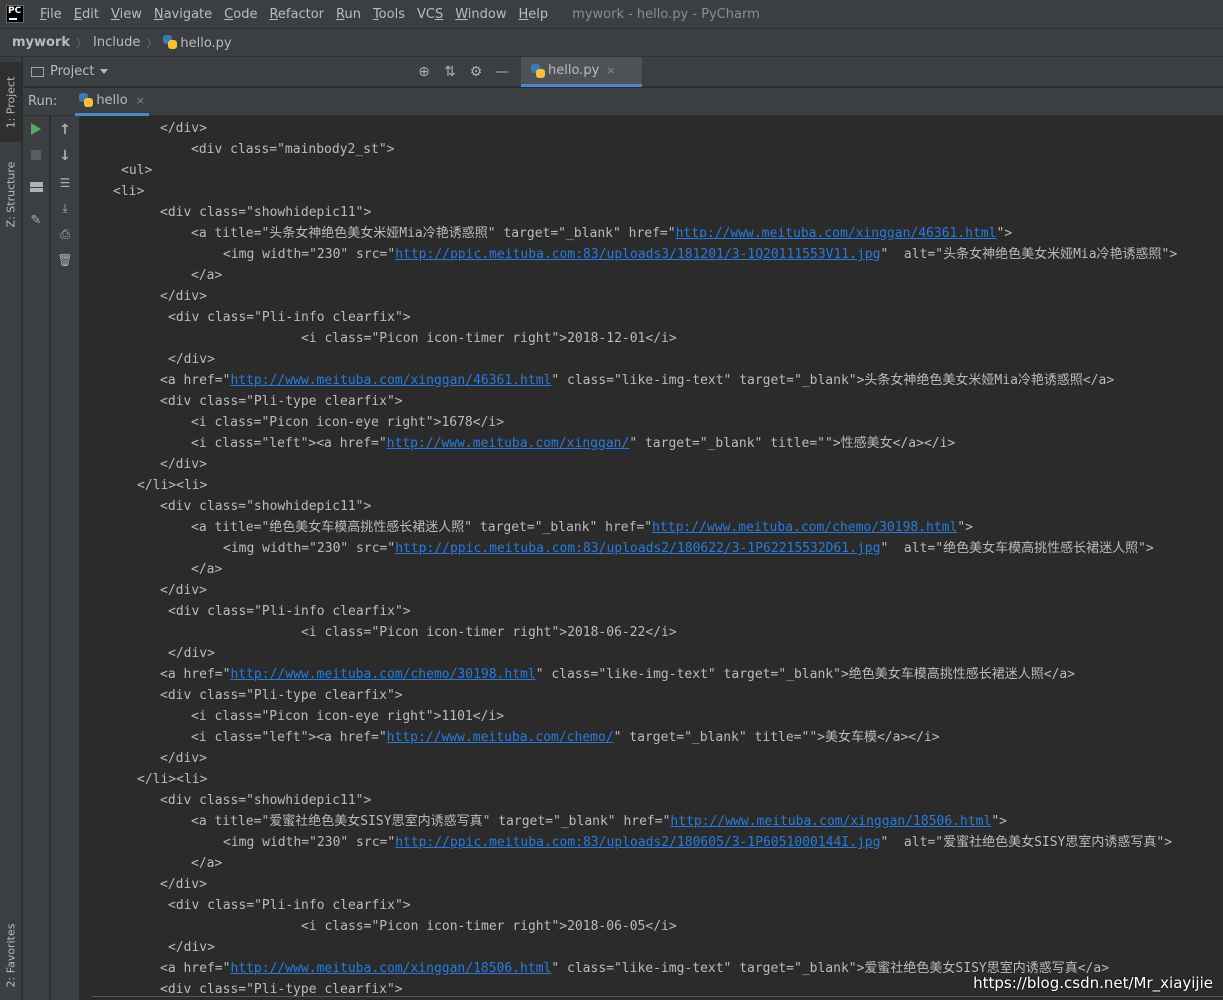 Image resolution: width=1223 pixels, height=1000 pixels. Describe the element at coordinates (581, 72) in the screenshot. I see `editor-tab-hello-py: hello.py ×` at that location.